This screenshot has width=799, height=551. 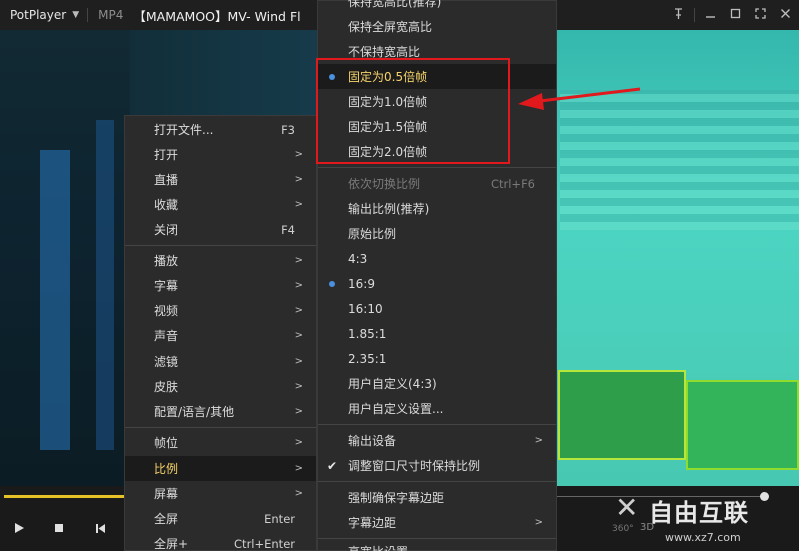 What do you see at coordinates (437, 183) in the screenshot?
I see `menu-item-cycle-ratio: 依次切换比例 Ctrl+F6` at bounding box center [437, 183].